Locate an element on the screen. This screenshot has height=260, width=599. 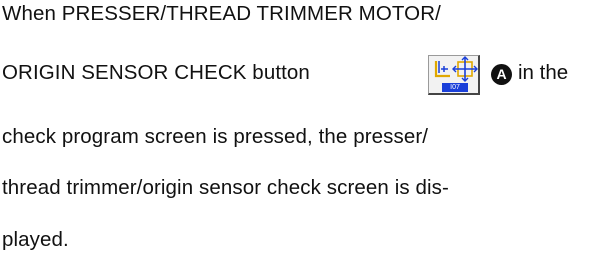
presser-thread-trimmer-origin-sensor-check-button-icon: I07 is located at coordinates (454, 75).